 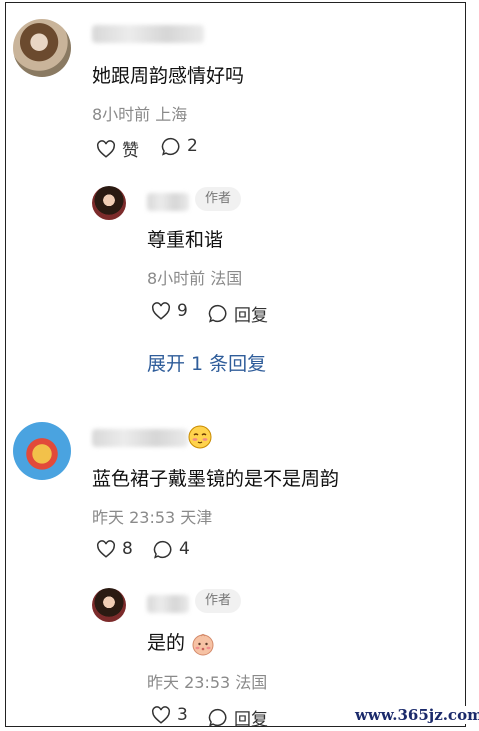 I want to click on comment-meta: 昨天 23:53 天津, so click(x=152, y=516).